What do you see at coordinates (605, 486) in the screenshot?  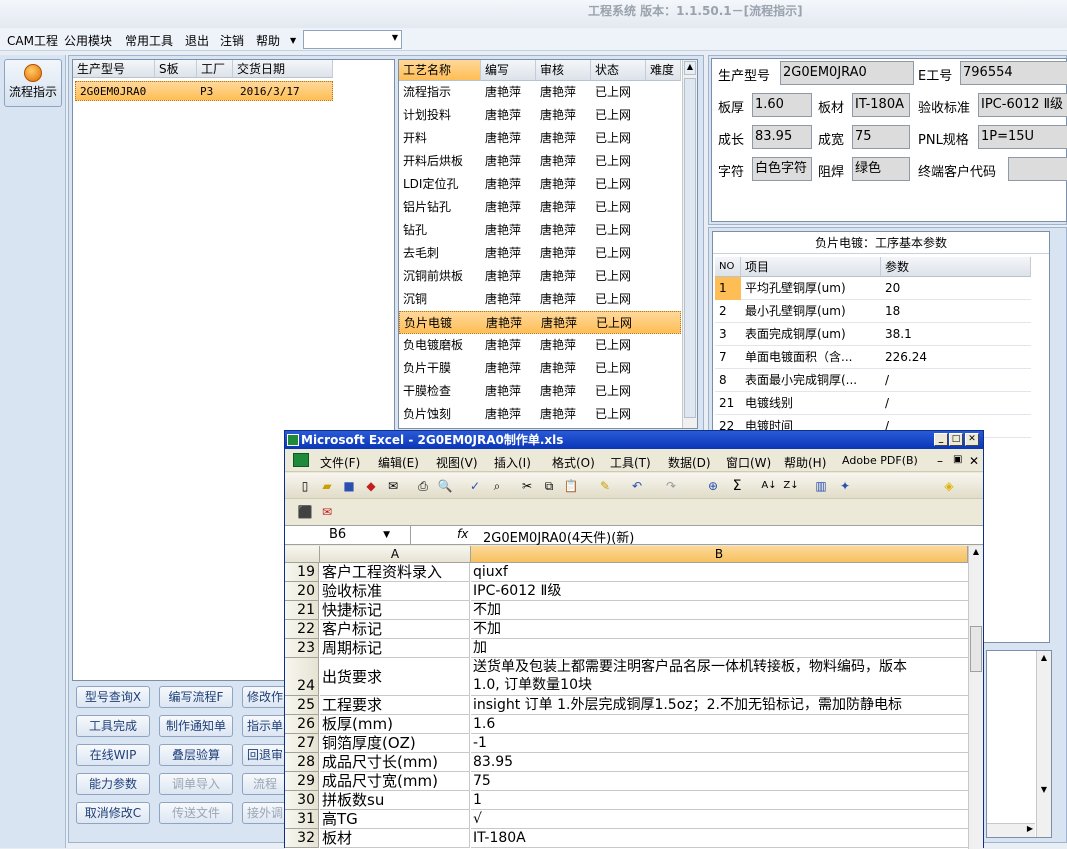 I see `format-painter-icon: ✎` at bounding box center [605, 486].